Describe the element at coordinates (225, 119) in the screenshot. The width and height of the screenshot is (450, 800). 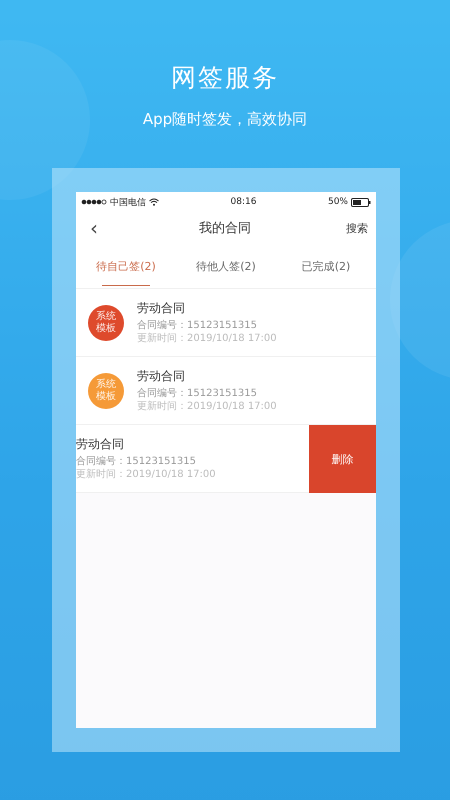
I see `subtitle: App随时签发，高效协同` at that location.